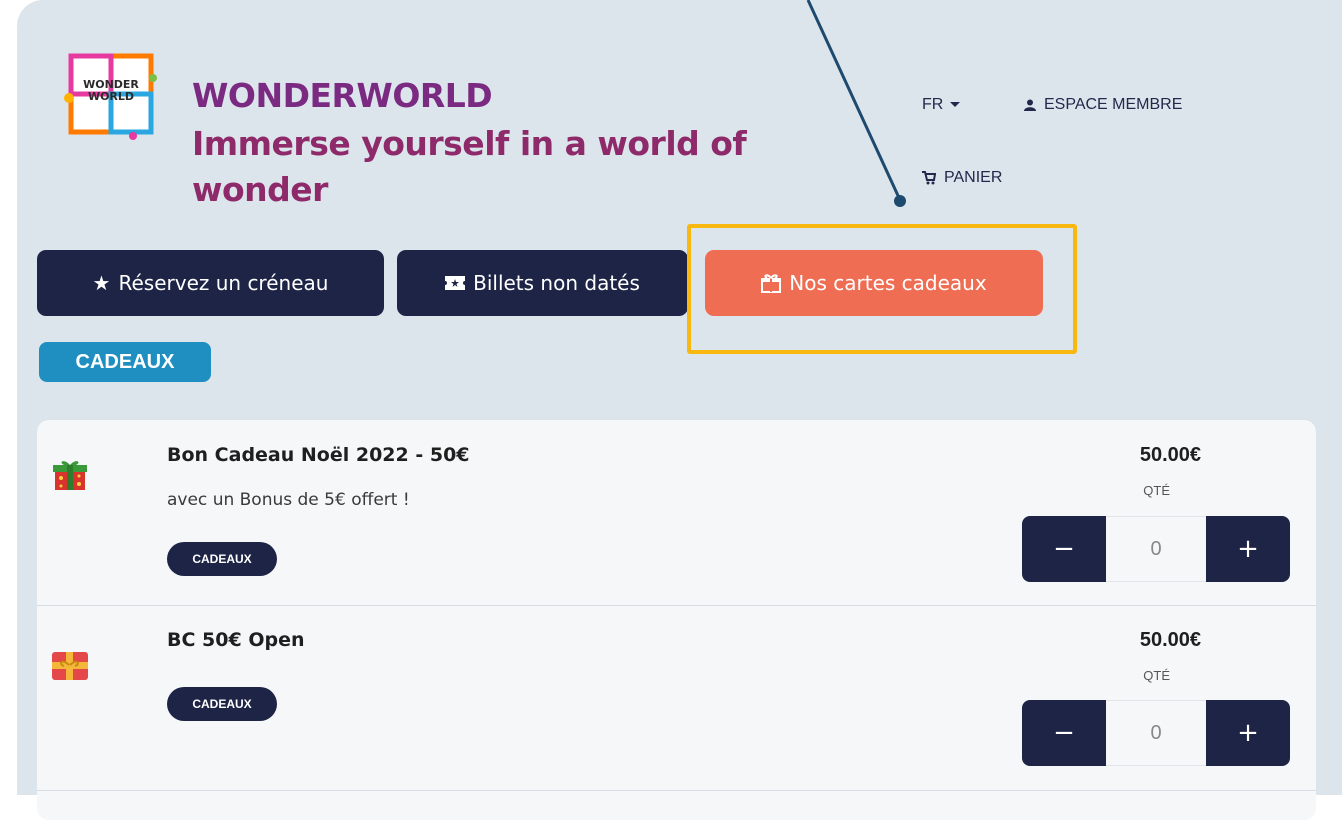  What do you see at coordinates (955, 104) in the screenshot?
I see `caret-down-icon` at bounding box center [955, 104].